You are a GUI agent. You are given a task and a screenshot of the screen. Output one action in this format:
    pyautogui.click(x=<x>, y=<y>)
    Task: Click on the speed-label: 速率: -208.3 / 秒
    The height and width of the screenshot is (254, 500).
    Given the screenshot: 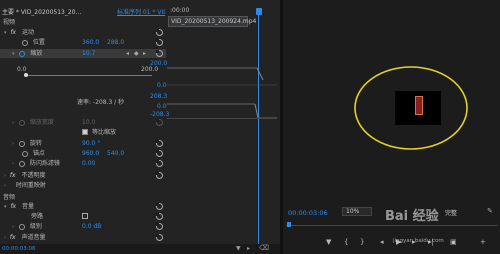 What is the action you would take?
    pyautogui.click(x=101, y=102)
    